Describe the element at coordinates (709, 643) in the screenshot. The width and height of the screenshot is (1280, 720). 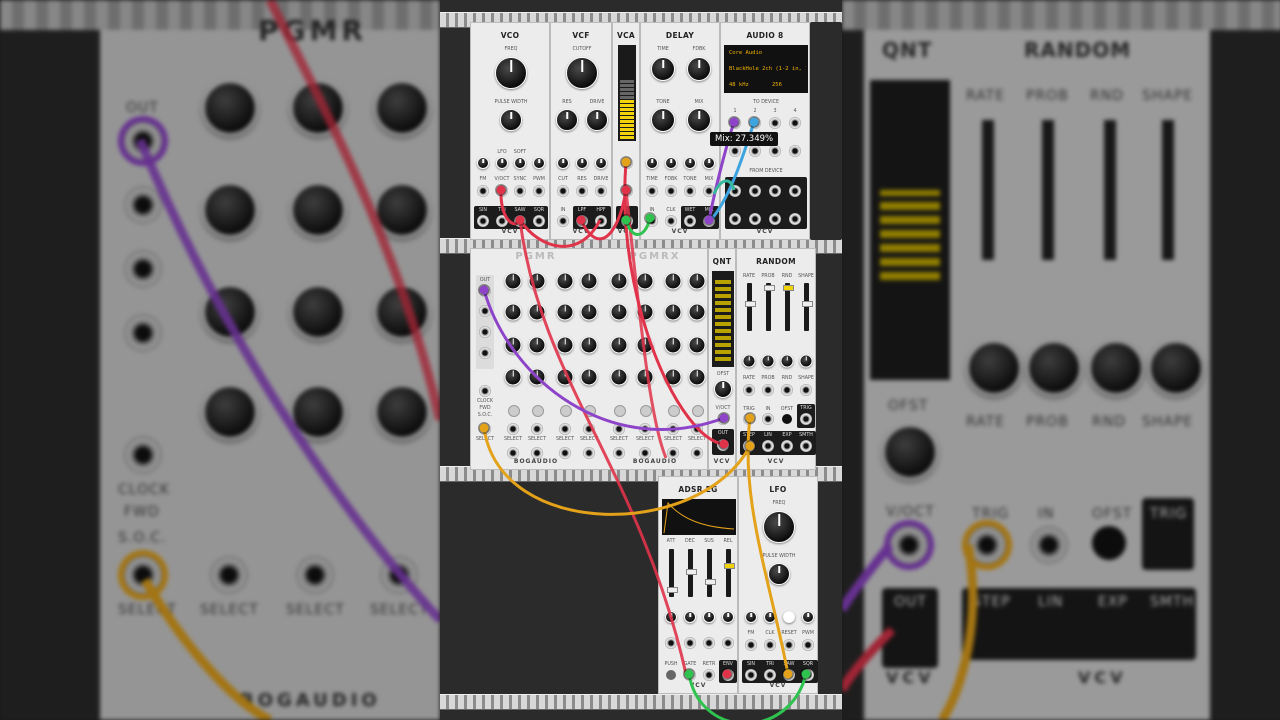
I see `adsr-sus-jack` at that location.